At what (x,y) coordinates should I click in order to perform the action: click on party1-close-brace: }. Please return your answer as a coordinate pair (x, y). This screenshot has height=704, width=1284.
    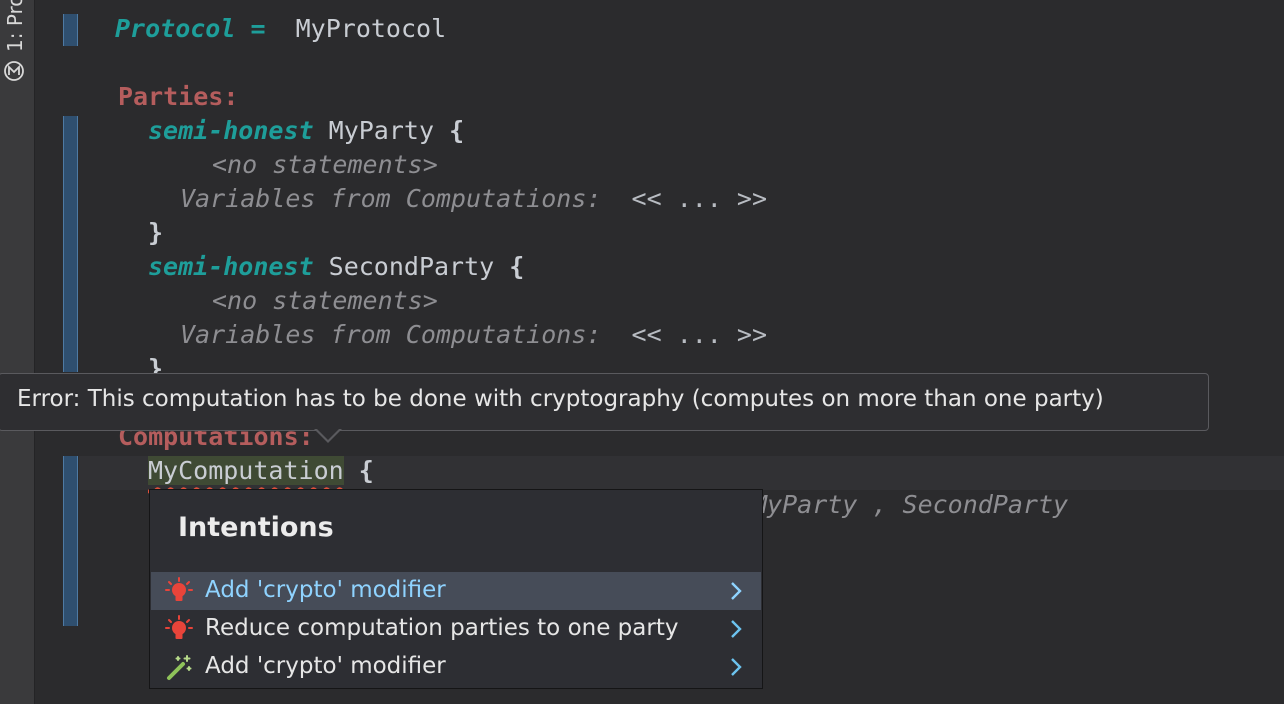
    Looking at the image, I should click on (156, 232).